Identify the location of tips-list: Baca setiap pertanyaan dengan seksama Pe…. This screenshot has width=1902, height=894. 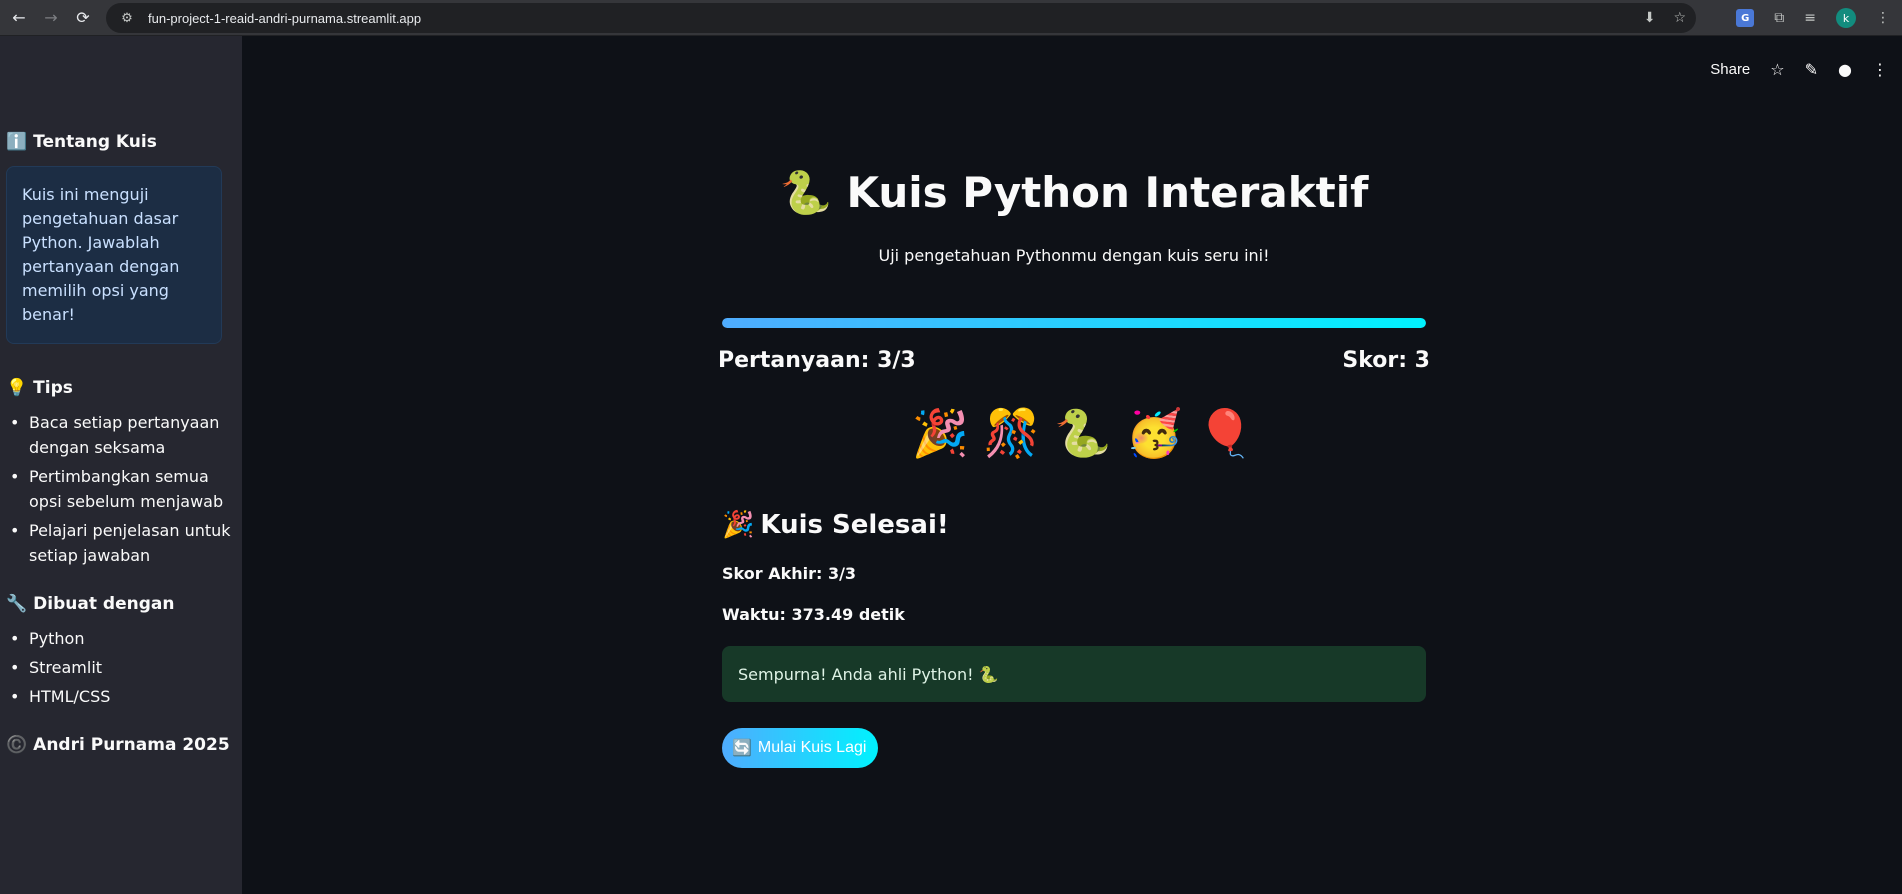
(121, 489).